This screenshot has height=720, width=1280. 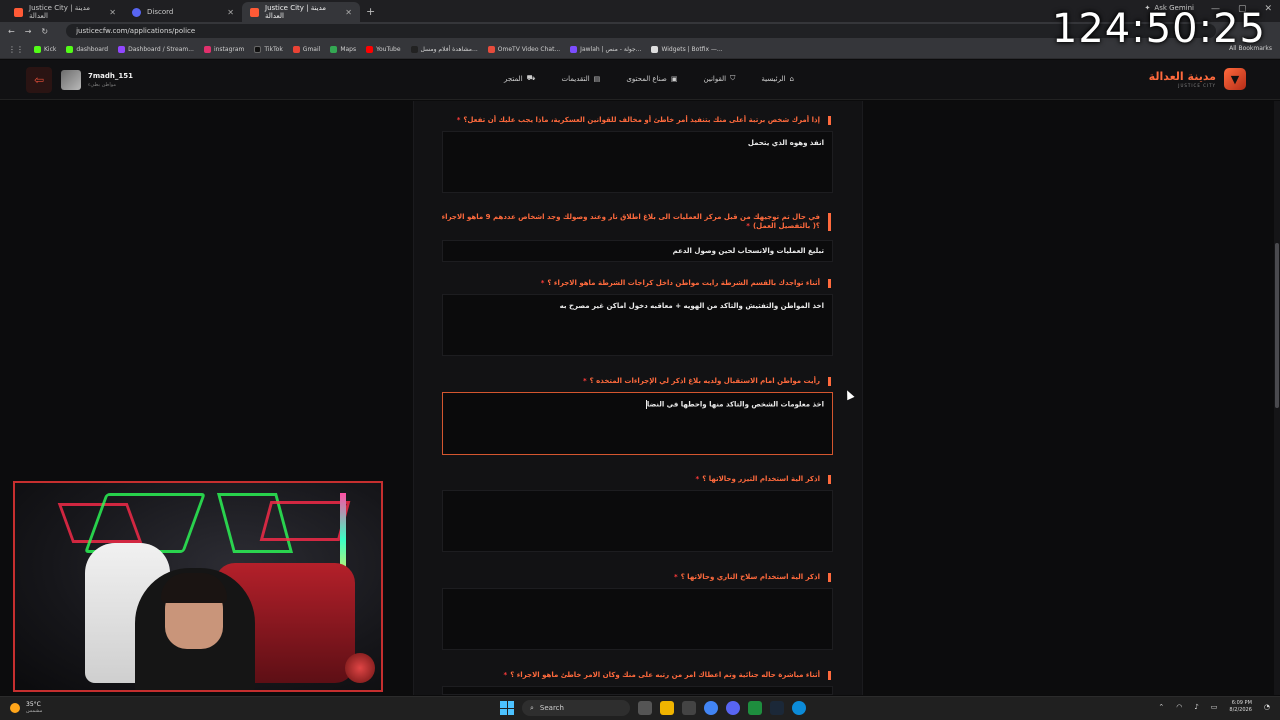 I want to click on reload-icon: ↻, so click(x=44, y=31).